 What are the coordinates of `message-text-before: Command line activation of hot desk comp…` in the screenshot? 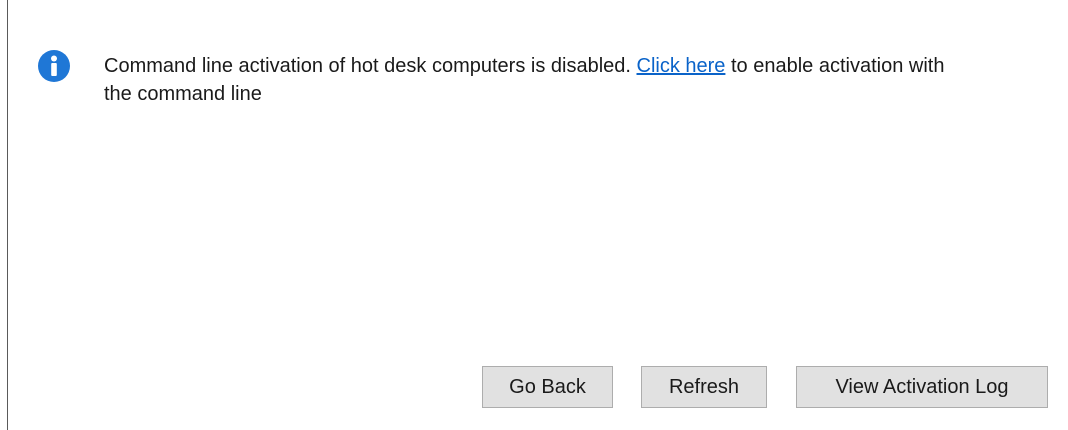 It's located at (367, 66).